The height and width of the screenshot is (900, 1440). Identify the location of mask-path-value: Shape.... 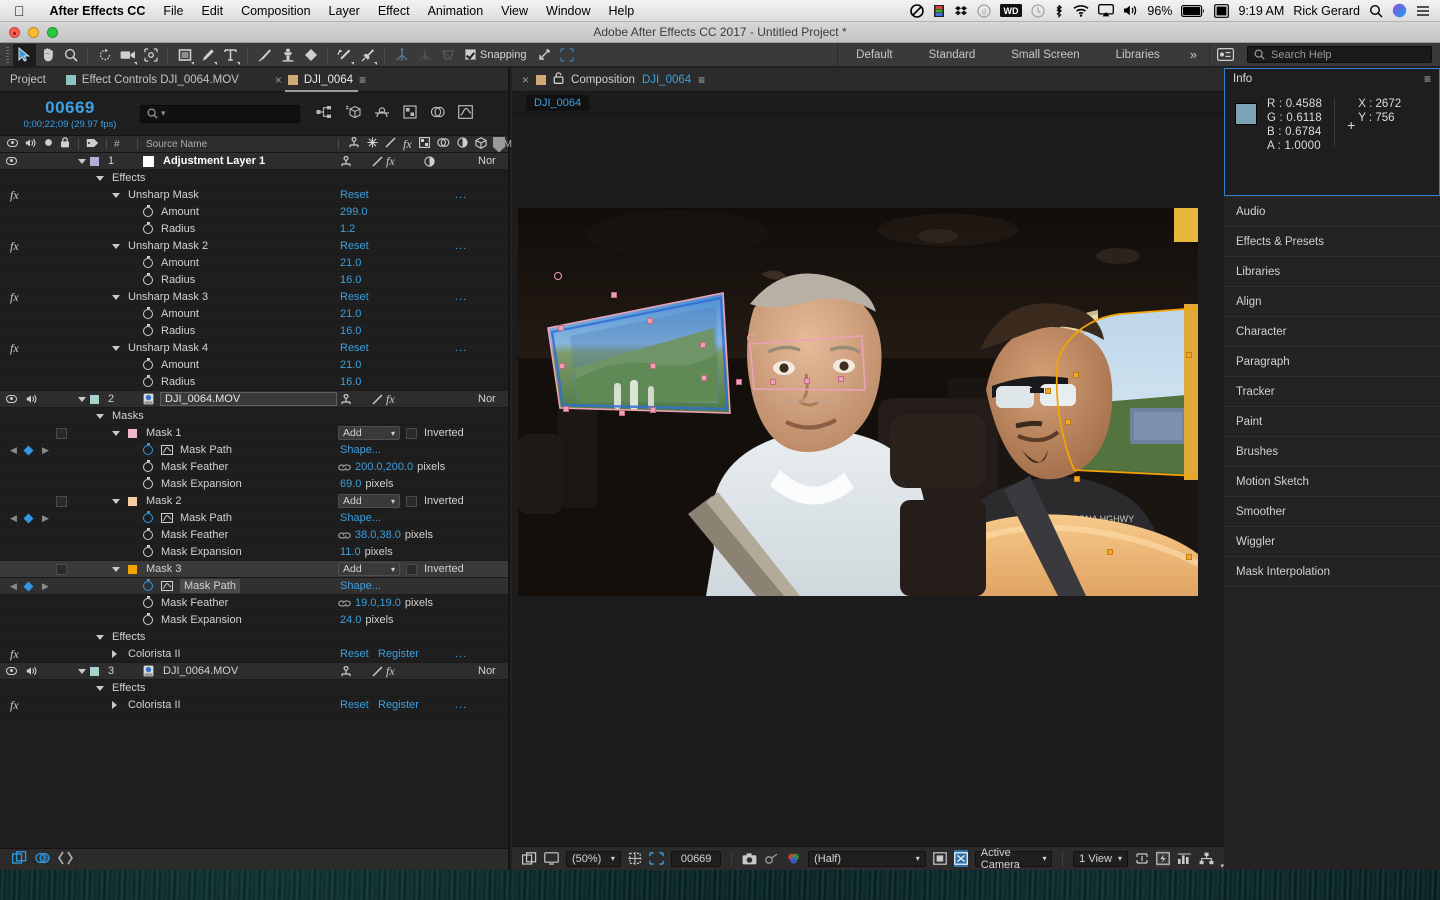
(360, 518).